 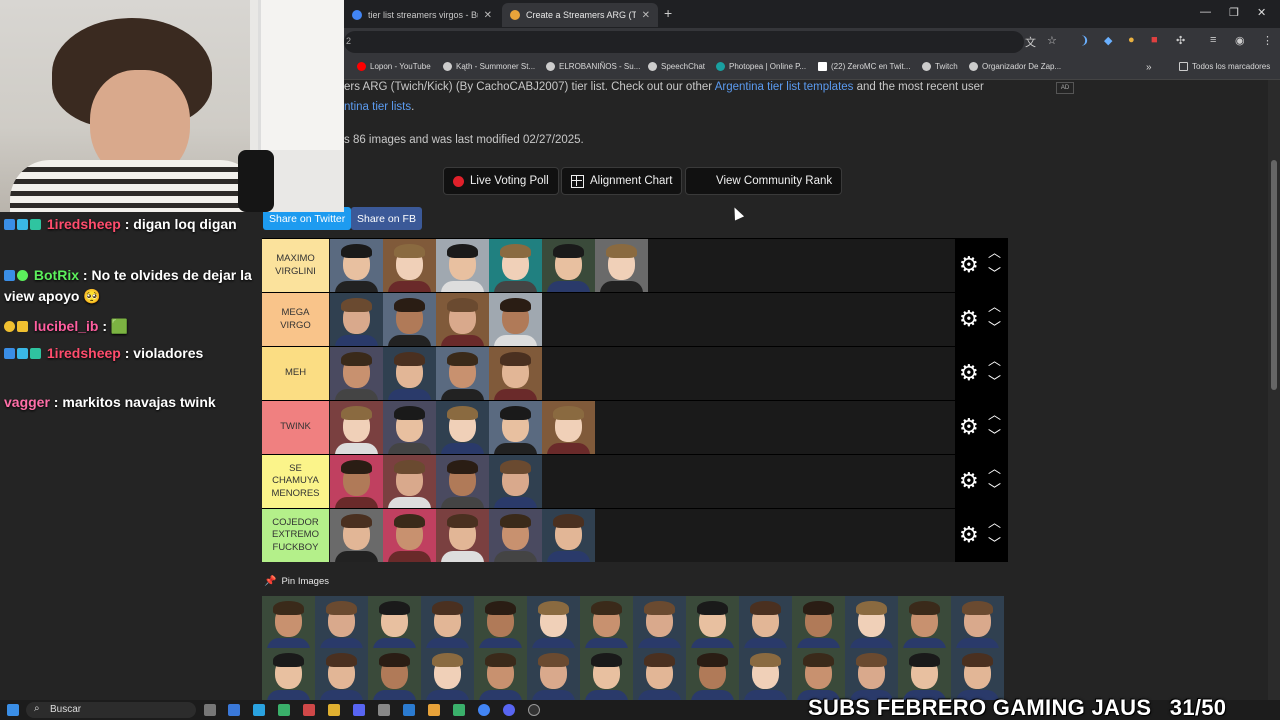 What do you see at coordinates (1030, 42) in the screenshot?
I see `translate-icon: 文` at bounding box center [1030, 42].